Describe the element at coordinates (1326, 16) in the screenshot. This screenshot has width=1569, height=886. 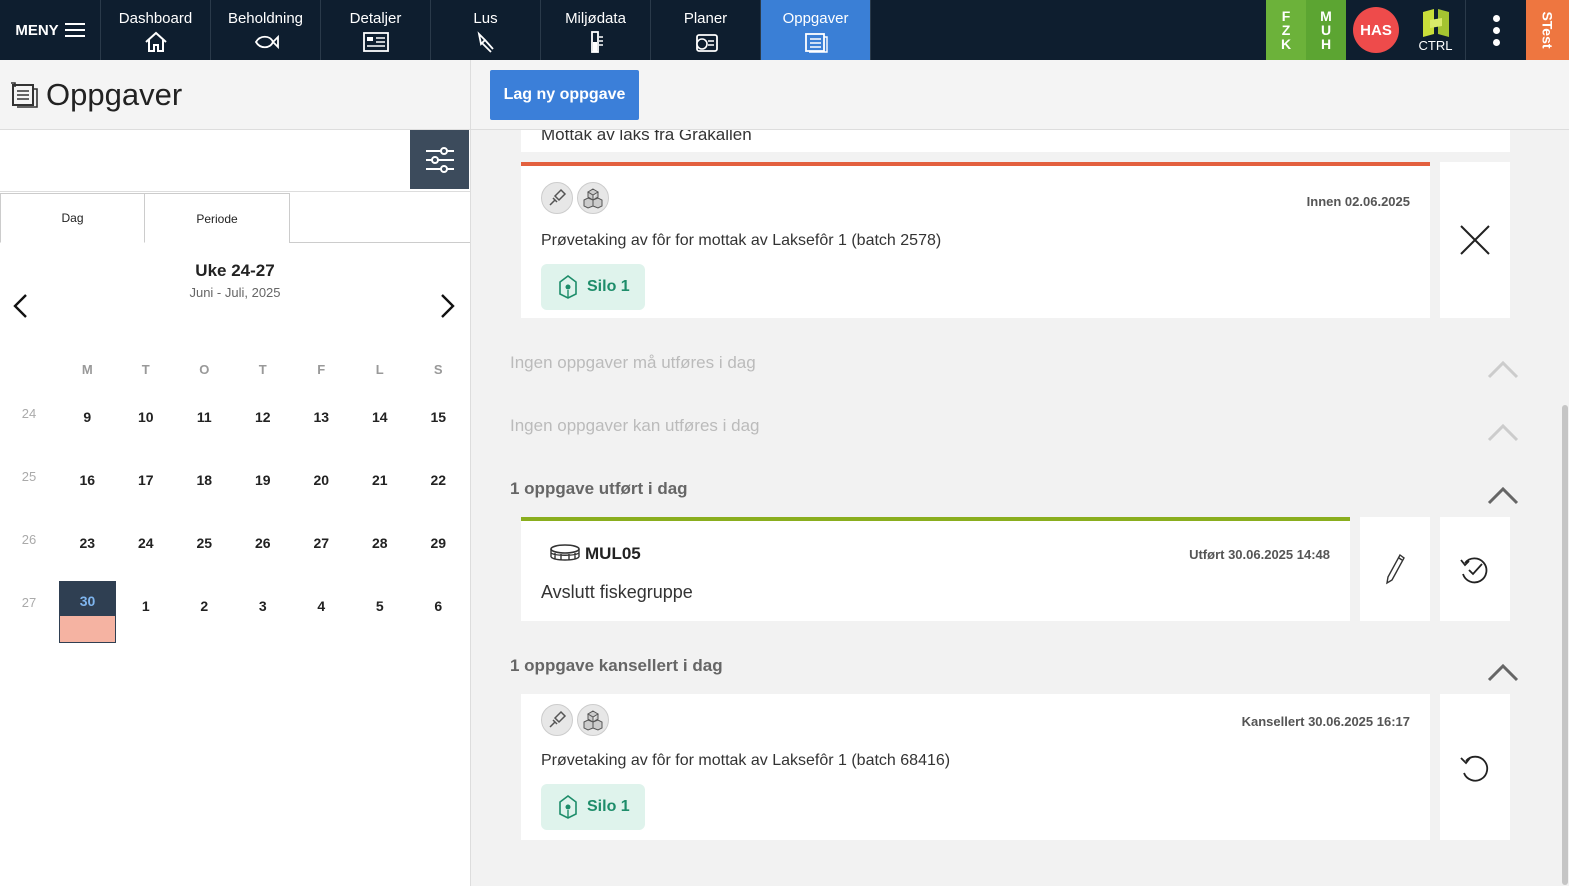
I see `badge-letter: M` at that location.